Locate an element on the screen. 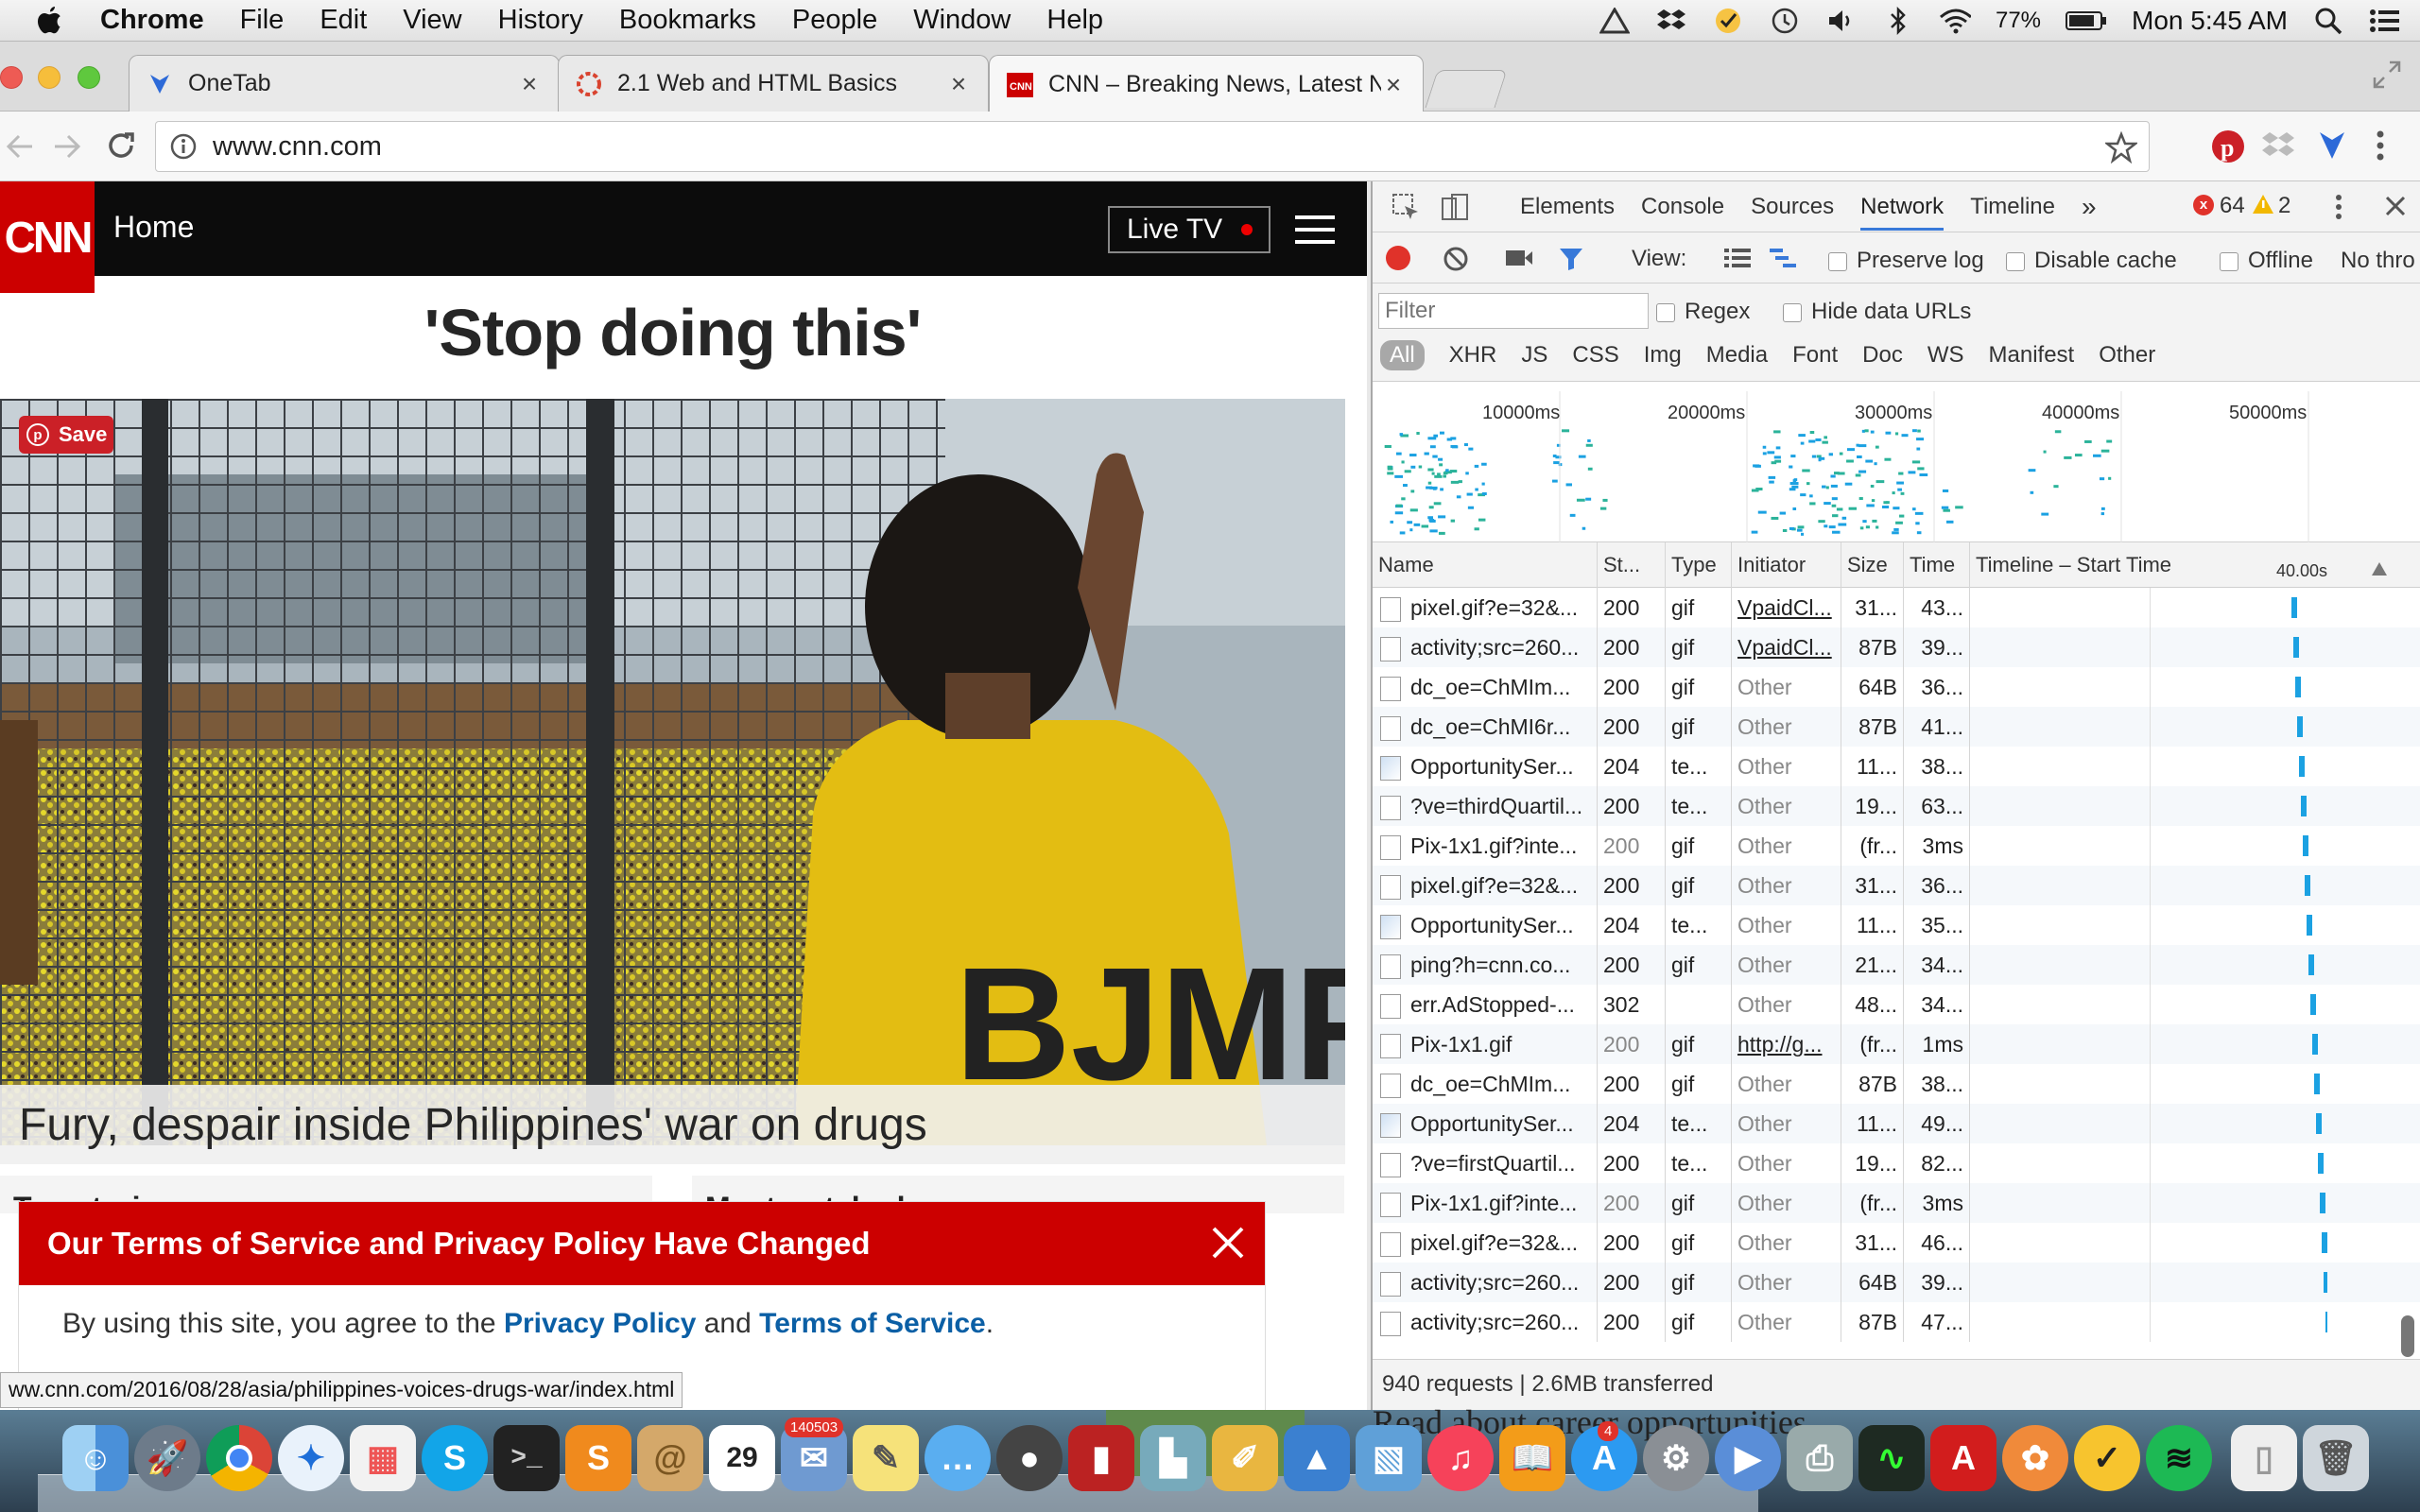  tab-web-html-basics: 2.1 Web and HTML Basics × is located at coordinates (774, 83).